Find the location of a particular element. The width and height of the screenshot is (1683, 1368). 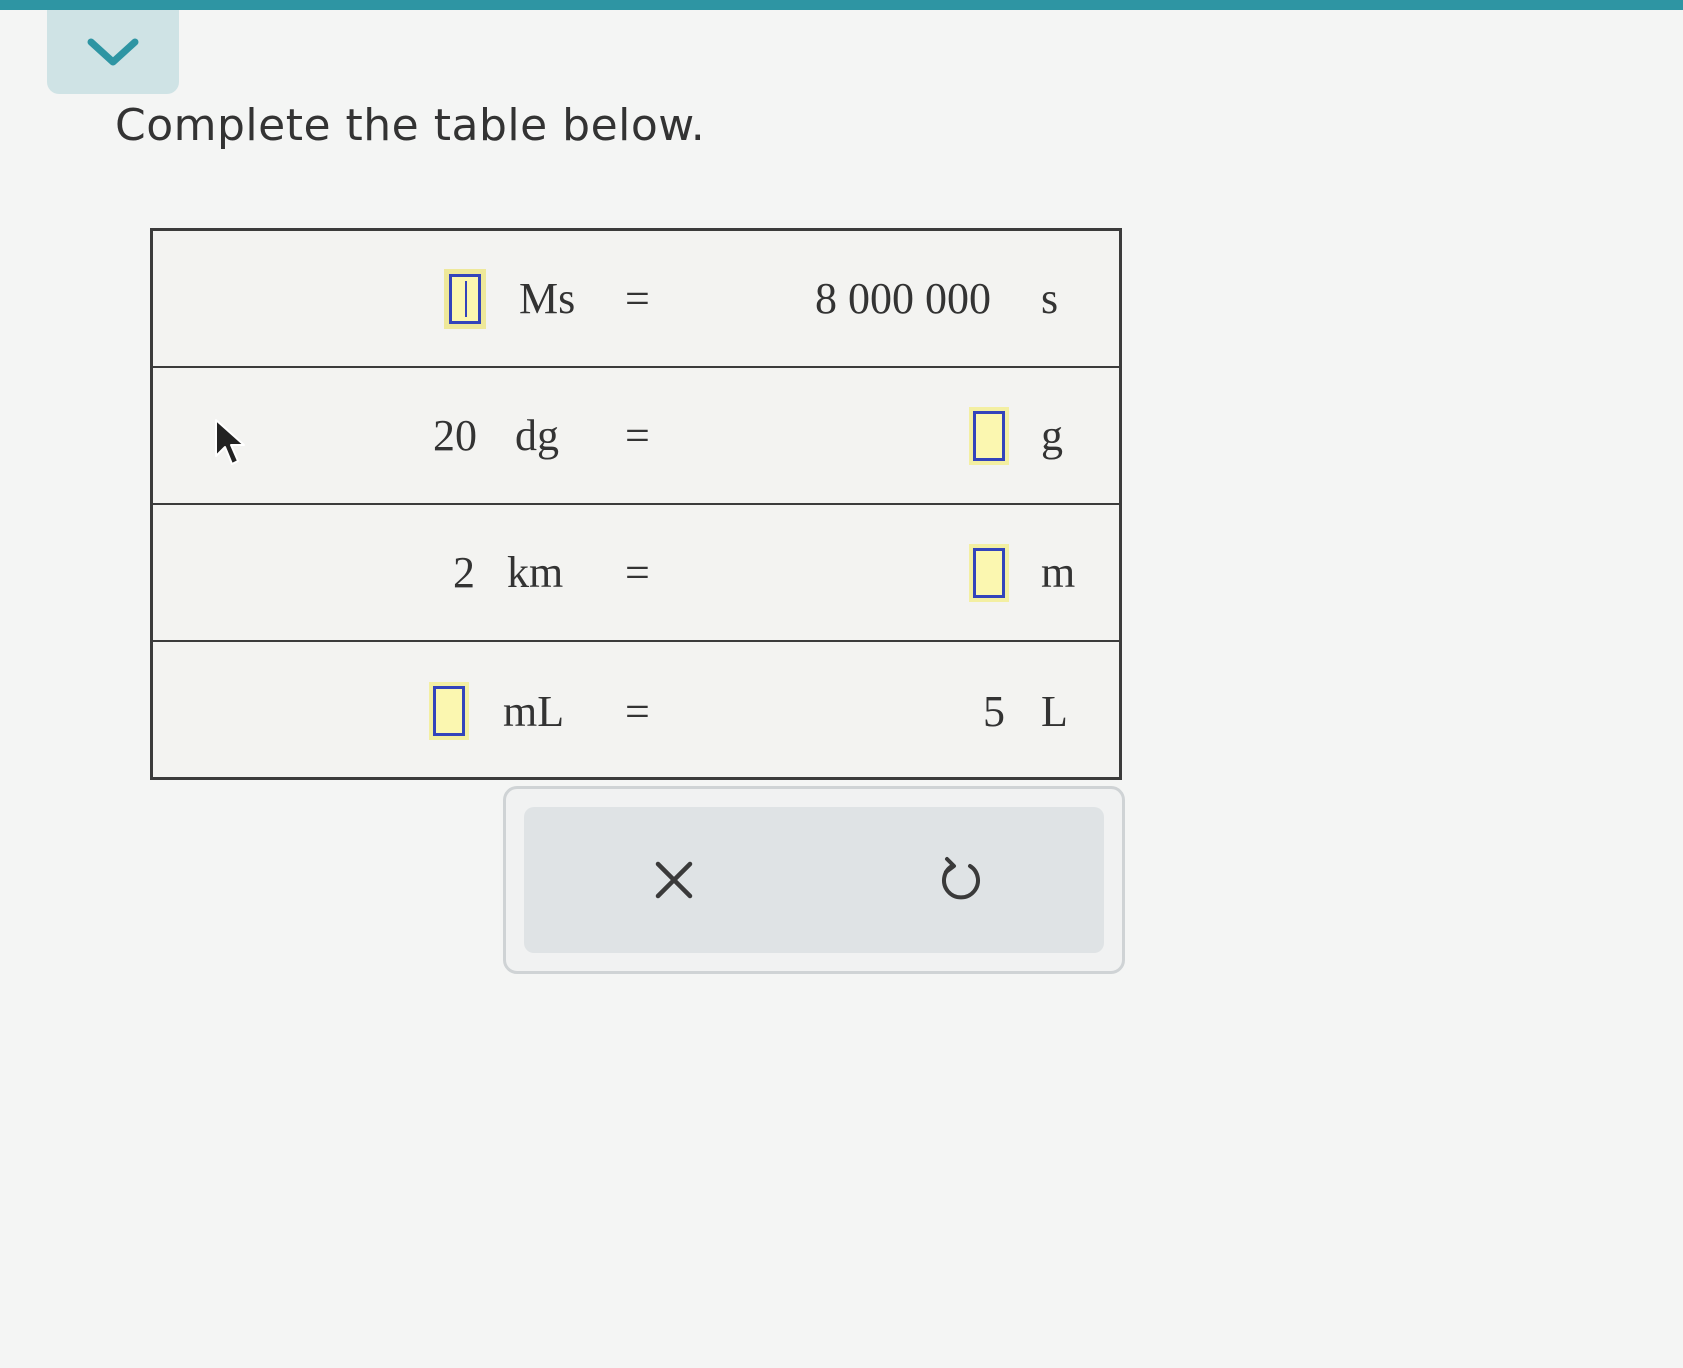

left-value: 20 is located at coordinates (455, 435).